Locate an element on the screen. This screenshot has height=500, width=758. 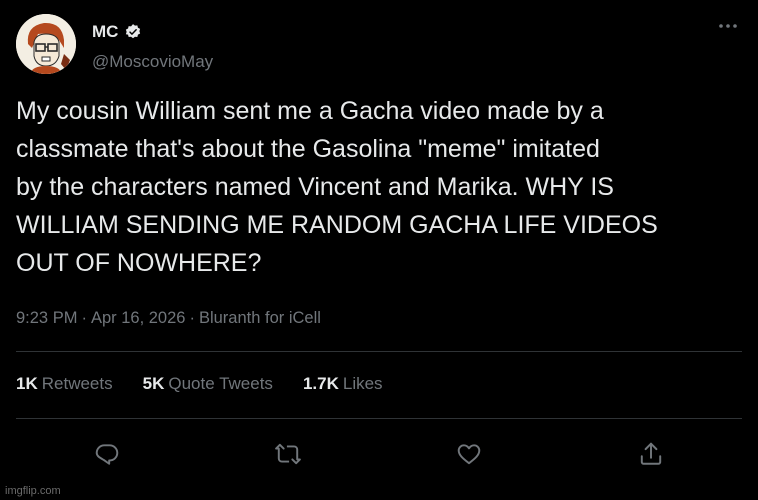
tweet-stats: 1K Retweets 5K Quote Tweets 1.7K Likes is located at coordinates (214, 384).